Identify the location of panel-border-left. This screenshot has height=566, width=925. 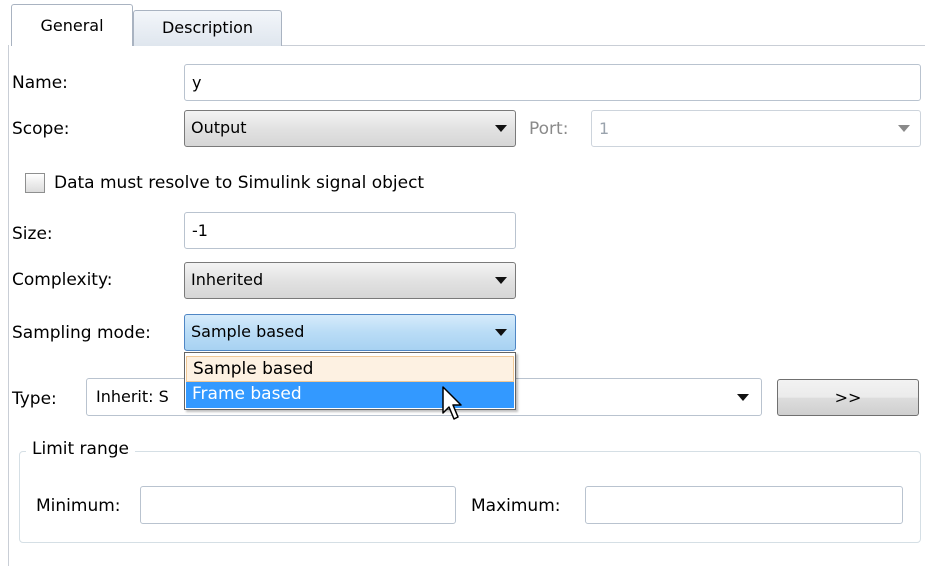
(8, 305).